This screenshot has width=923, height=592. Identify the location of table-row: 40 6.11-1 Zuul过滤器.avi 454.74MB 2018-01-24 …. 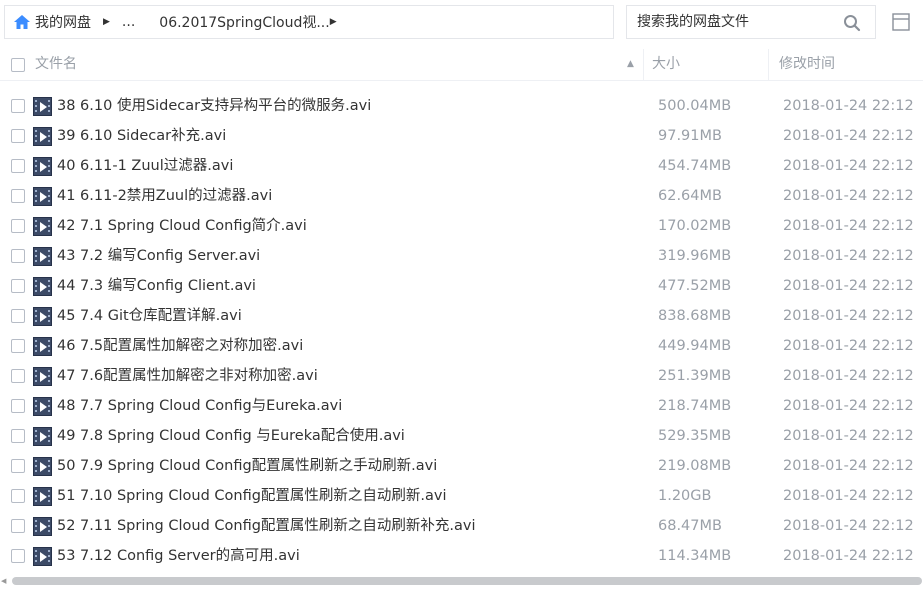
(461, 166).